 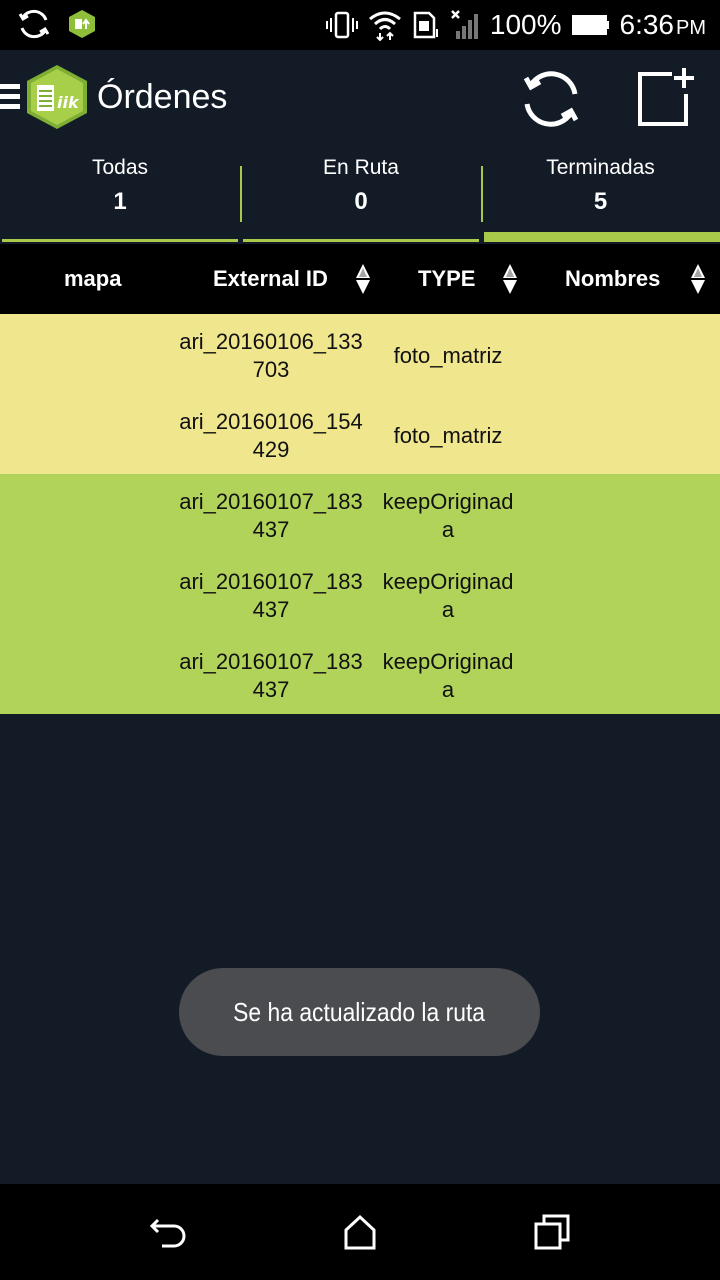 I want to click on order-tabs: Todas 1 En Ruta 0 Terminadas 5, so click(x=360, y=195).